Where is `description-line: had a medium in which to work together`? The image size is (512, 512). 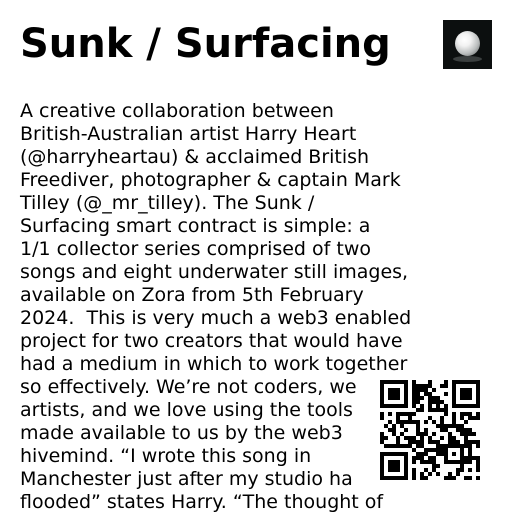 description-line: had a medium in which to work together is located at coordinates (214, 364).